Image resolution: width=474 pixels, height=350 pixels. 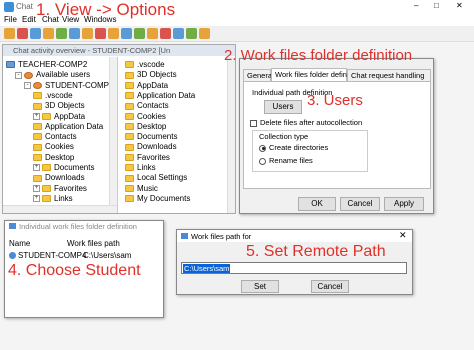 I want to click on individual-definition-titlebar: Individual work files folder definition, so click(x=84, y=226).